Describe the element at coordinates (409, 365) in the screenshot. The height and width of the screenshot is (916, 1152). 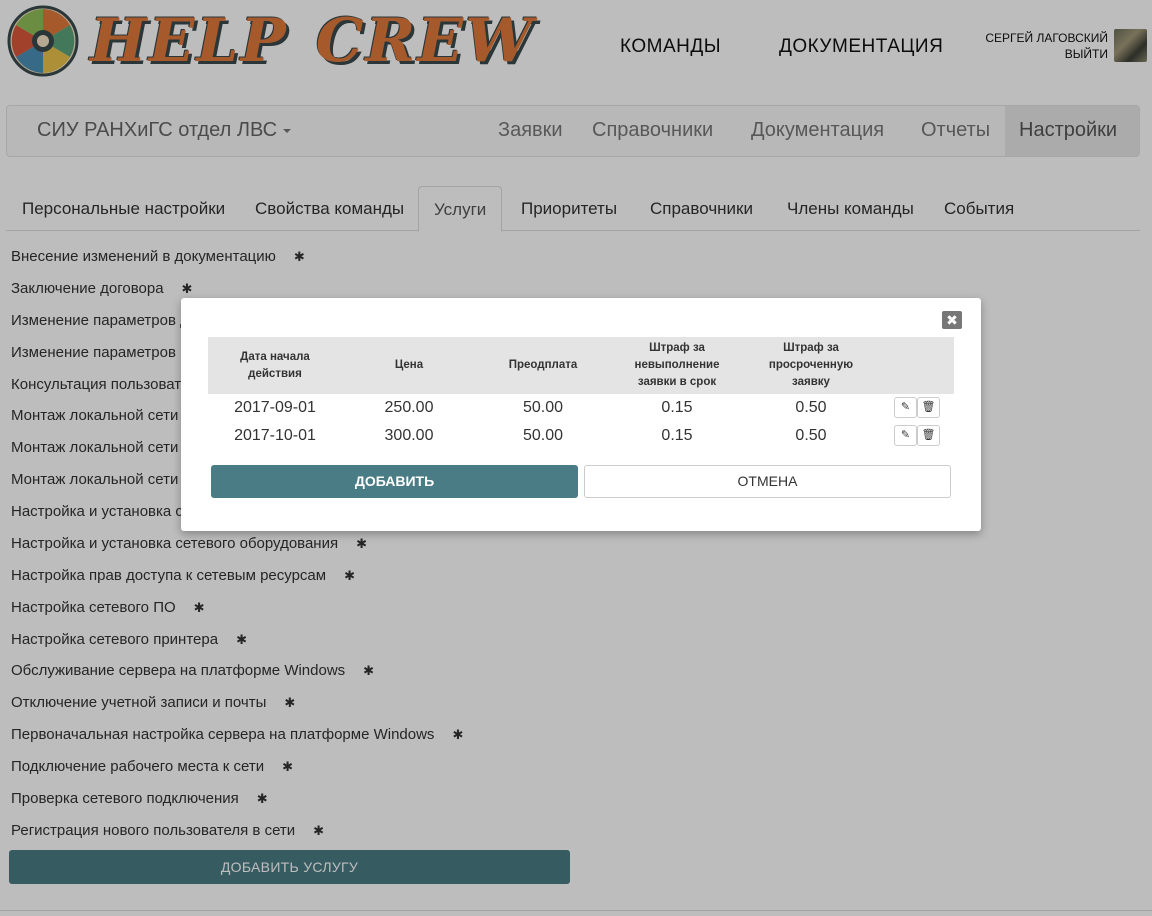
I see `column-header-price: Цена` at that location.